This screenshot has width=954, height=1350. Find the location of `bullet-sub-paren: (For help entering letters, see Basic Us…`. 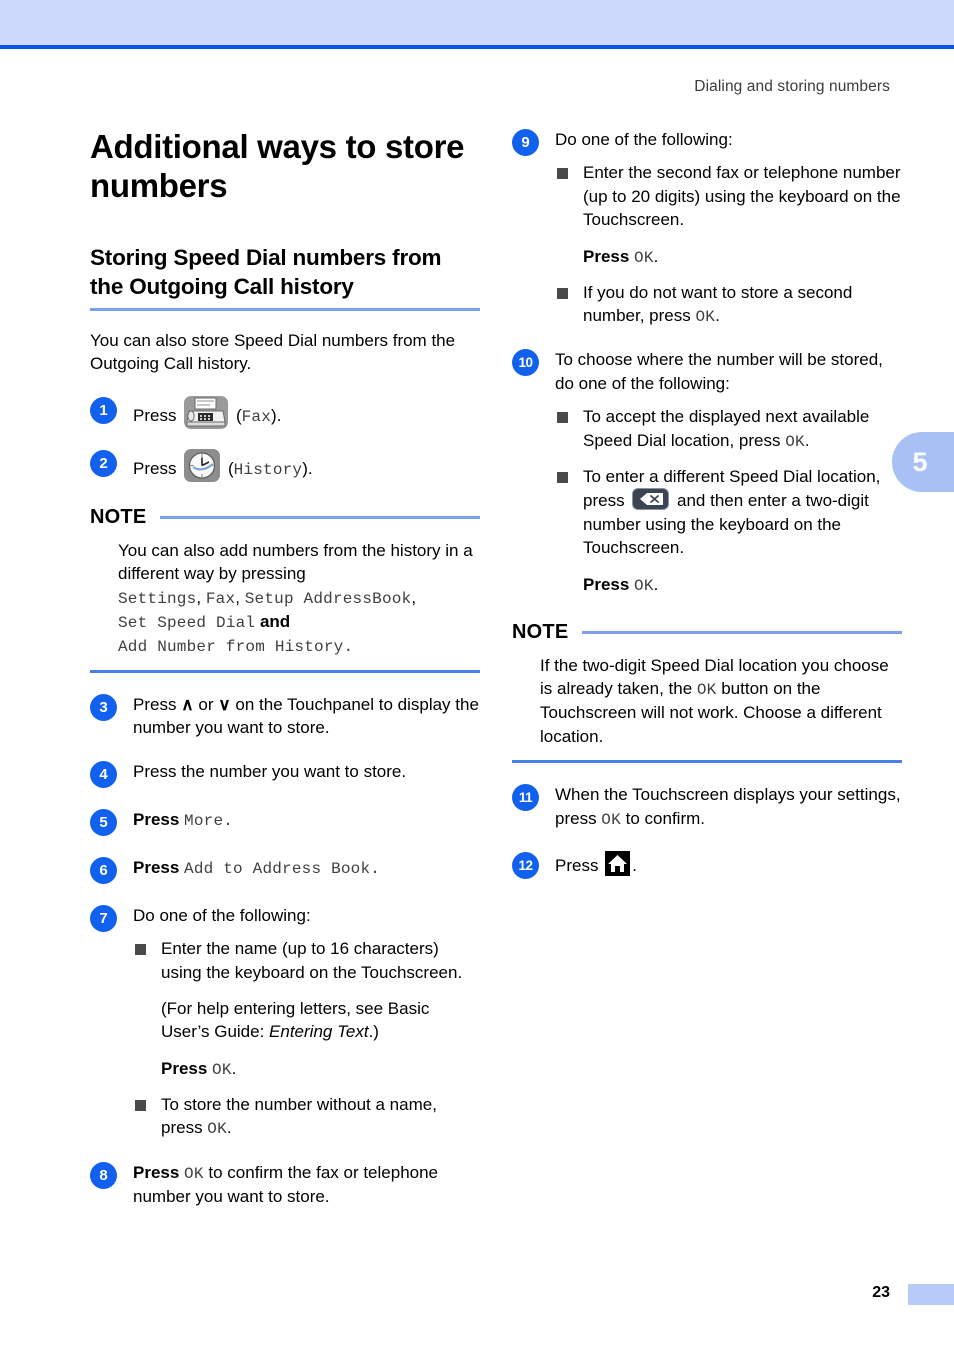

bullet-sub-paren: (For help entering letters, see Basic Us… is located at coordinates (320, 1020).